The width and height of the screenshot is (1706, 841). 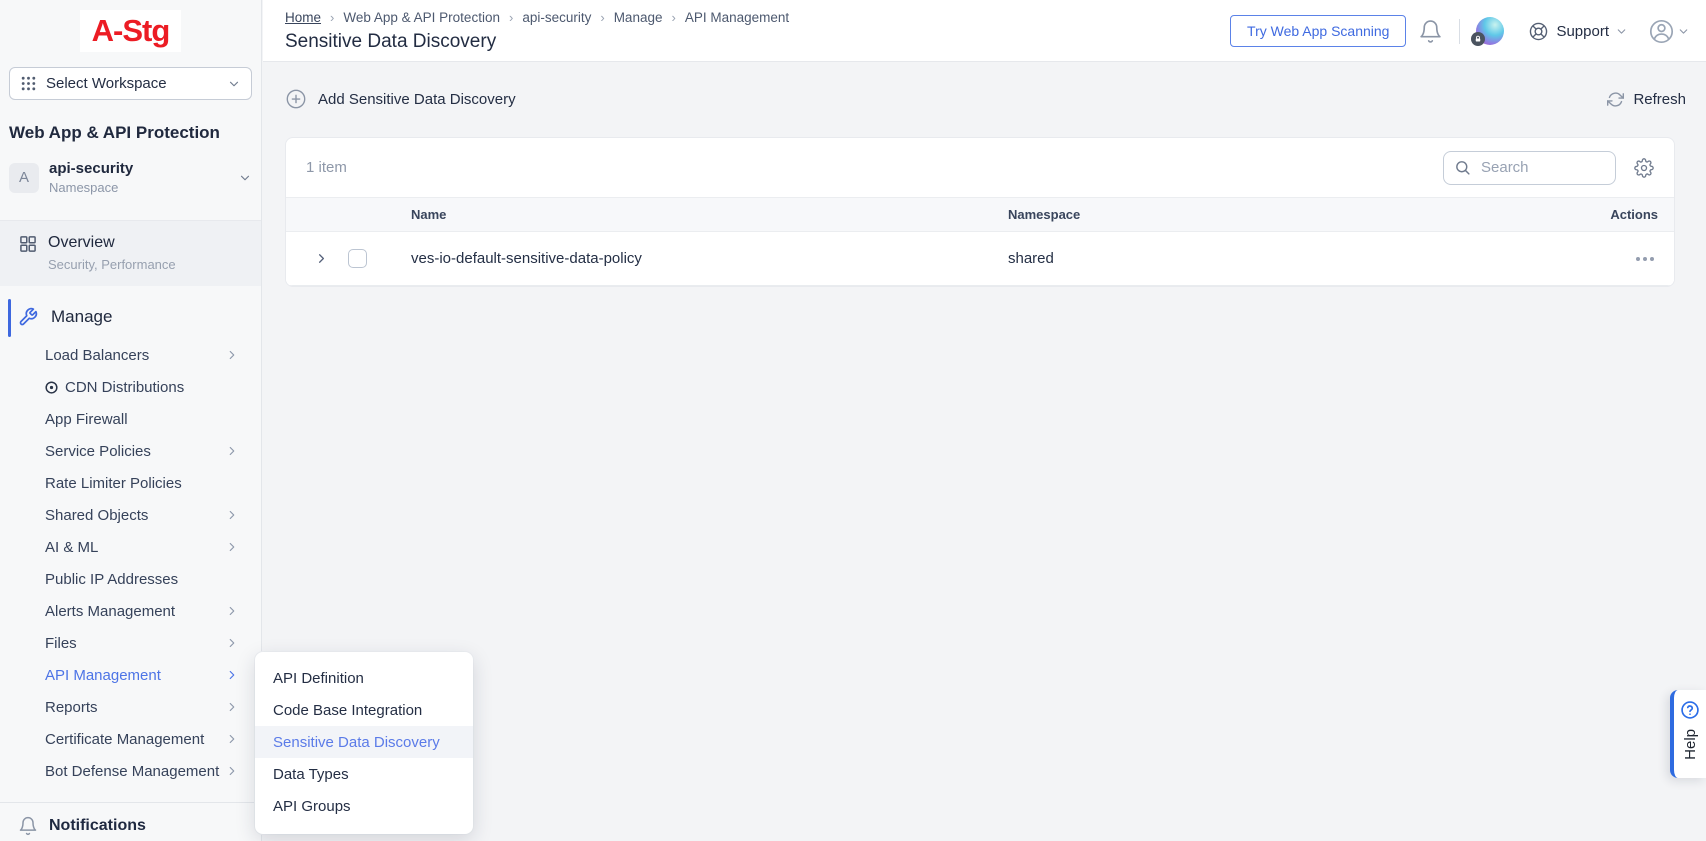 I want to click on sidebar-item-ai-ml: AI & ML, so click(x=130, y=547).